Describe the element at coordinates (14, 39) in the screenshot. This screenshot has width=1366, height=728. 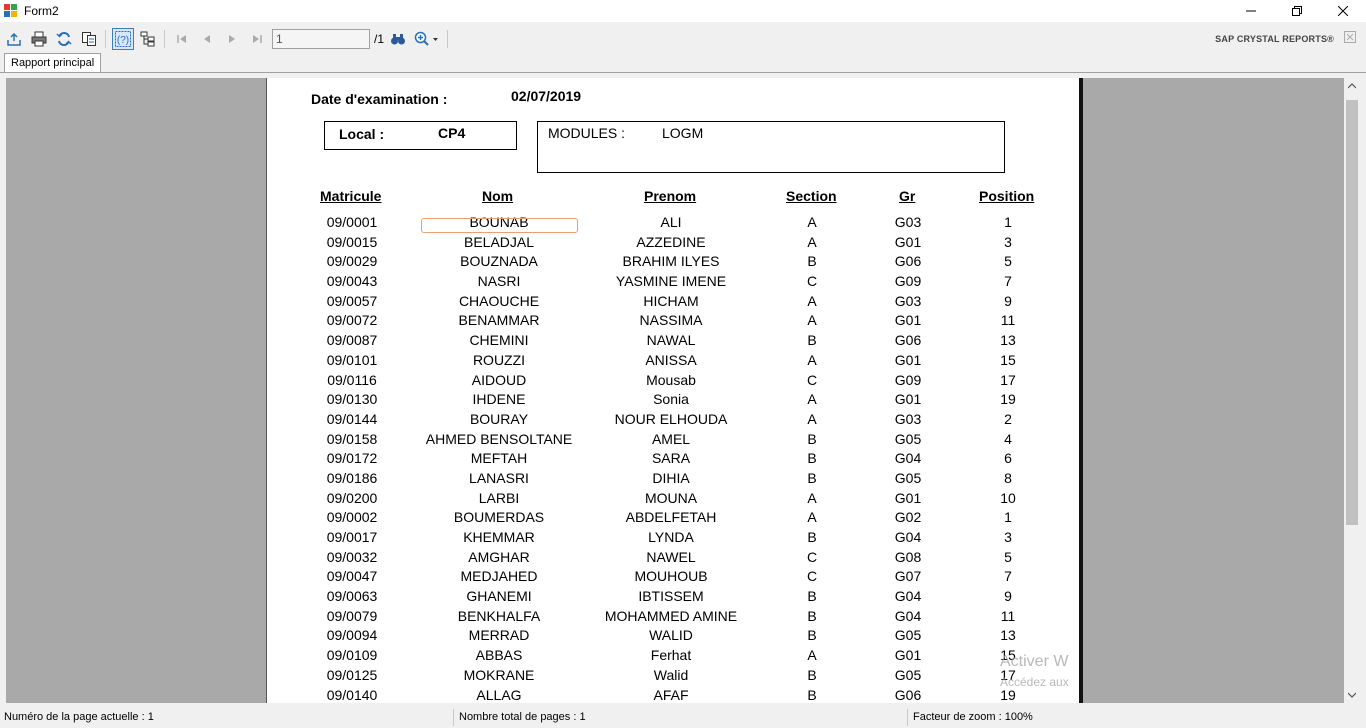
I see `export-button` at that location.